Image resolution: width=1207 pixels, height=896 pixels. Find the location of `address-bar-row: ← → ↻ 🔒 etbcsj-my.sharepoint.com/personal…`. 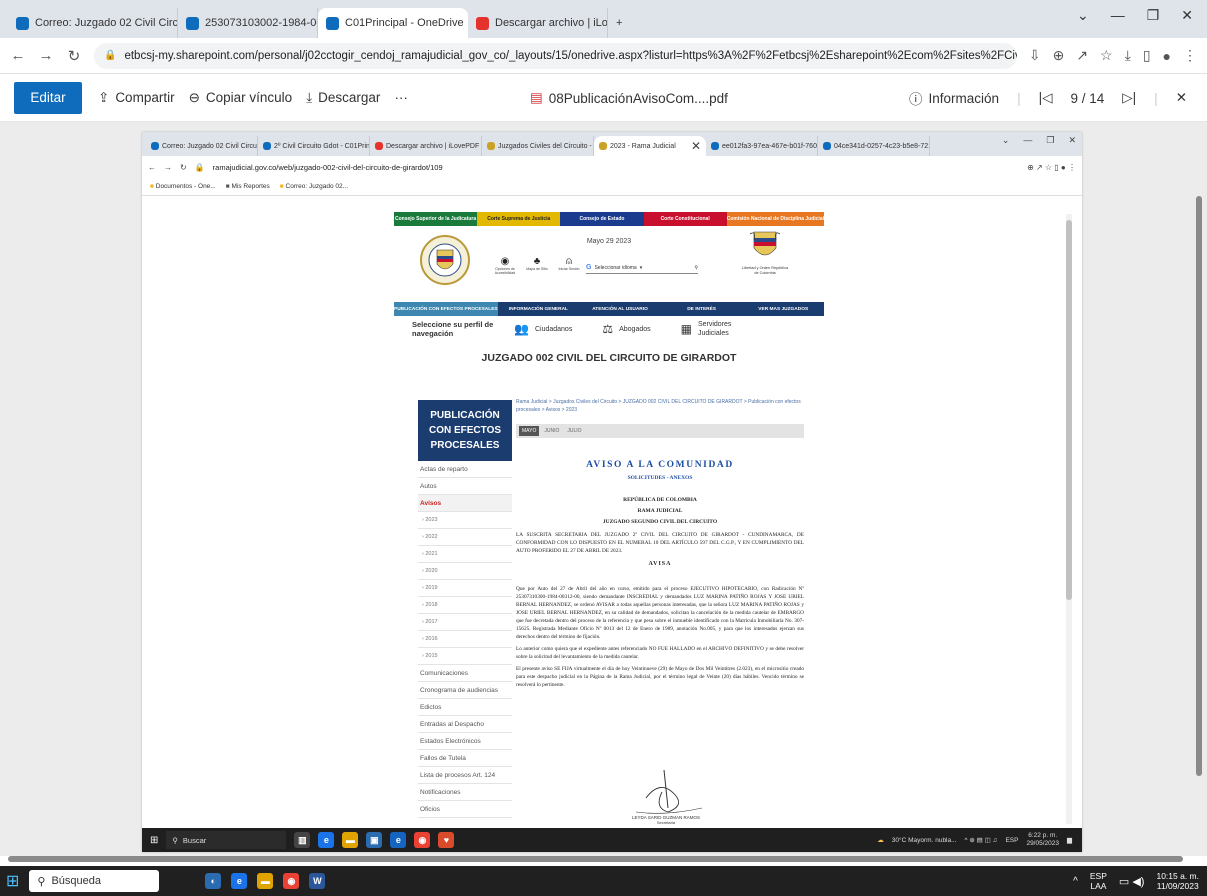

address-bar-row: ← → ↻ 🔒 etbcsj-my.sharepoint.com/personal… is located at coordinates (603, 56).